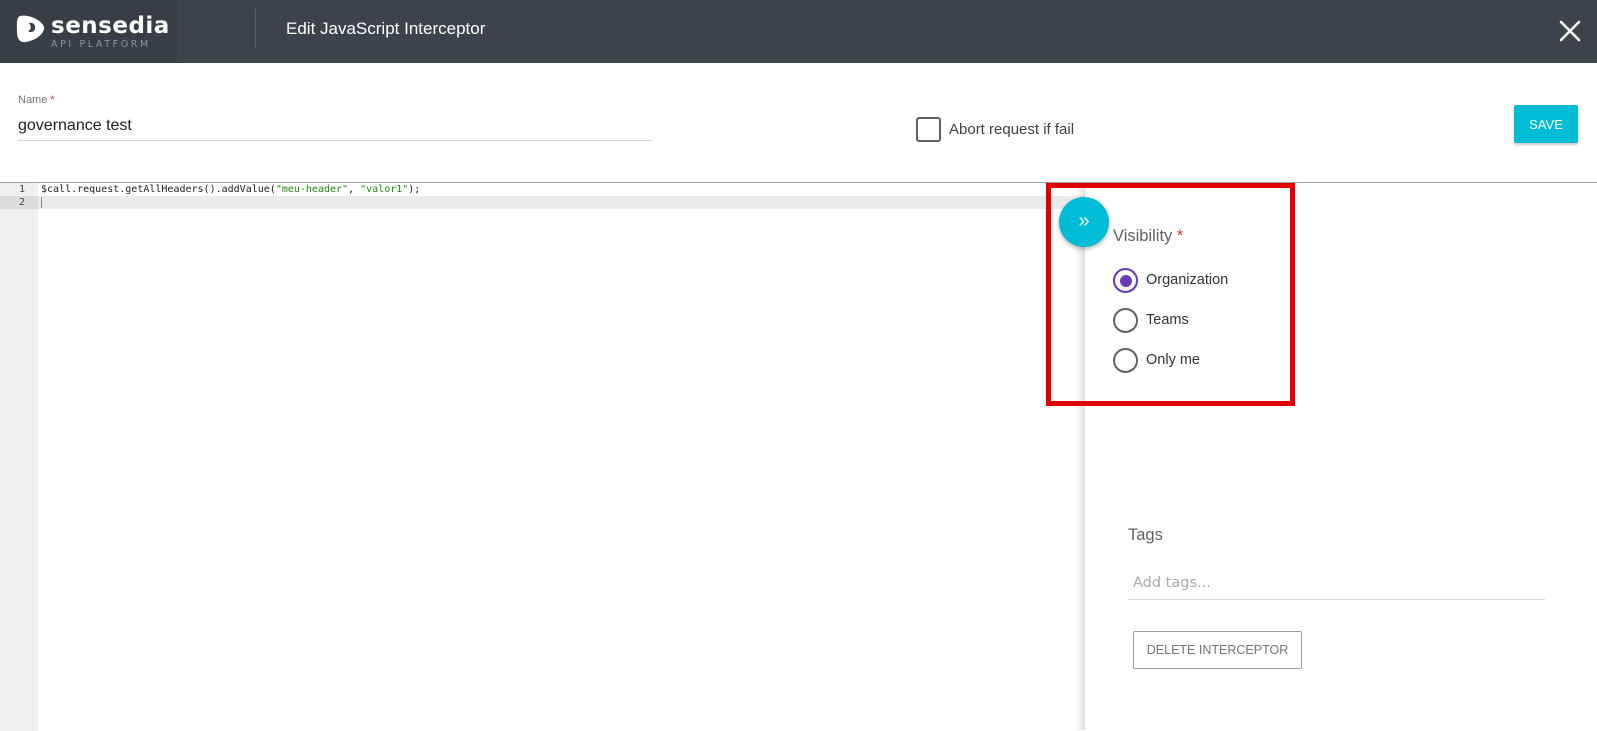 This screenshot has width=1597, height=731. Describe the element at coordinates (1125, 280) in the screenshot. I see `radio-button-checked` at that location.